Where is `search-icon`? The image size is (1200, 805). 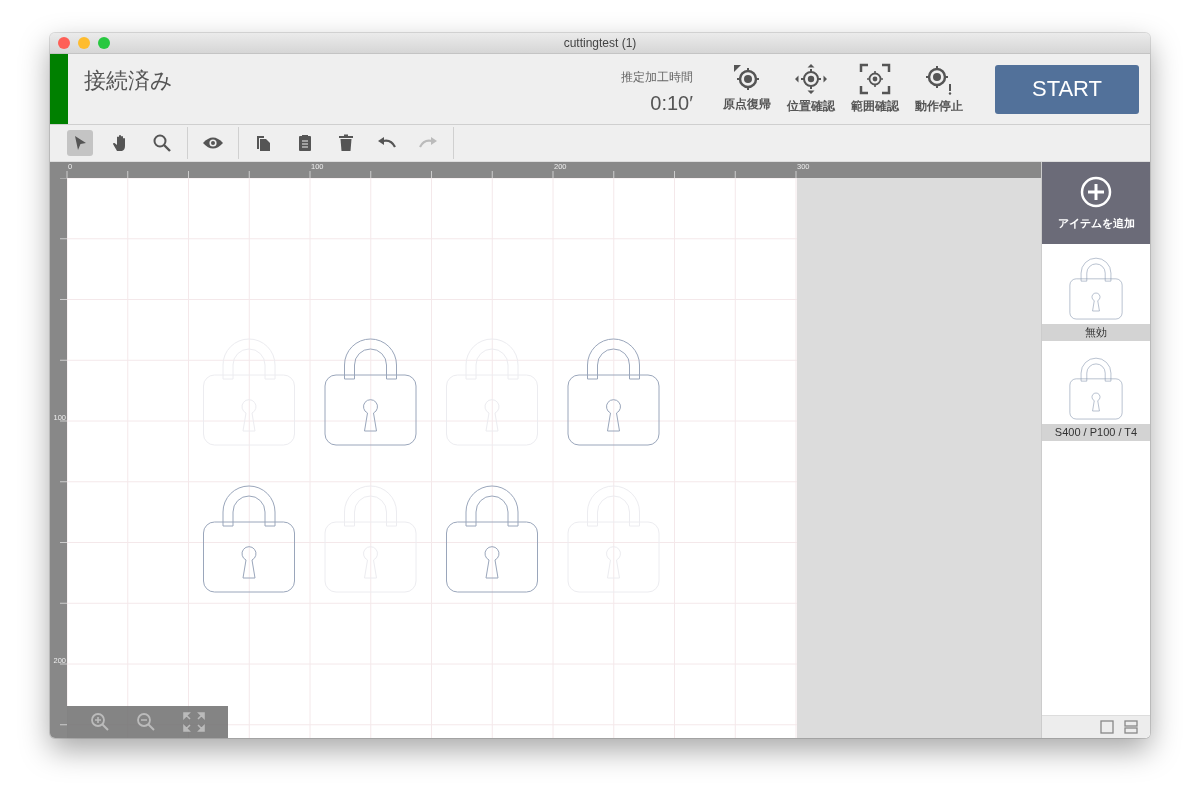 search-icon is located at coordinates (162, 143).